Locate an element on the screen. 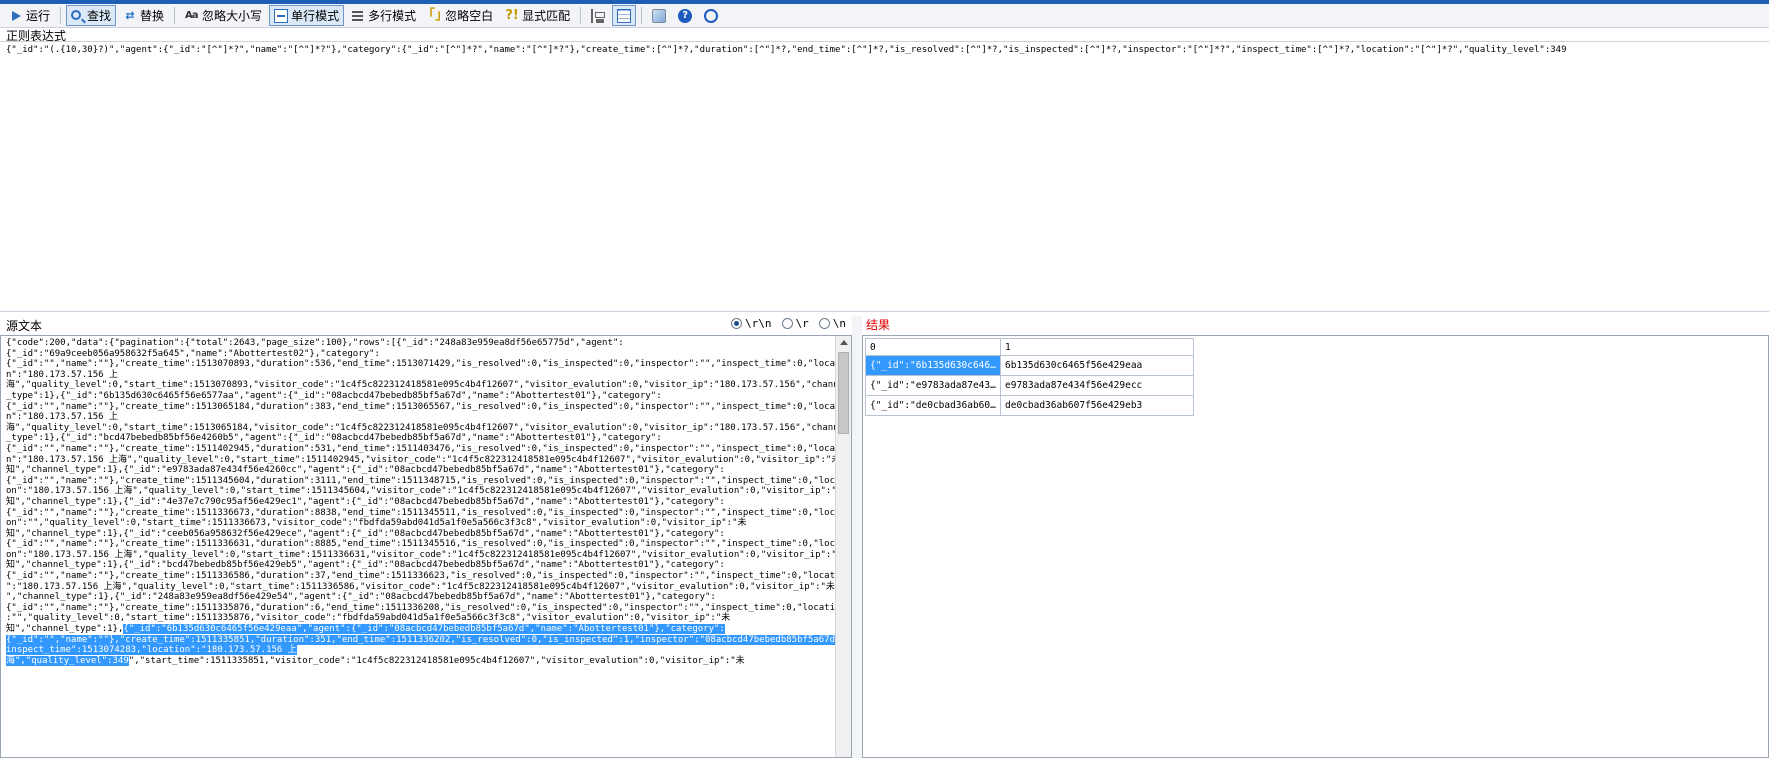 The width and height of the screenshot is (1769, 758). explicit-match-button: ?! 显式匹配 is located at coordinates (537, 15).